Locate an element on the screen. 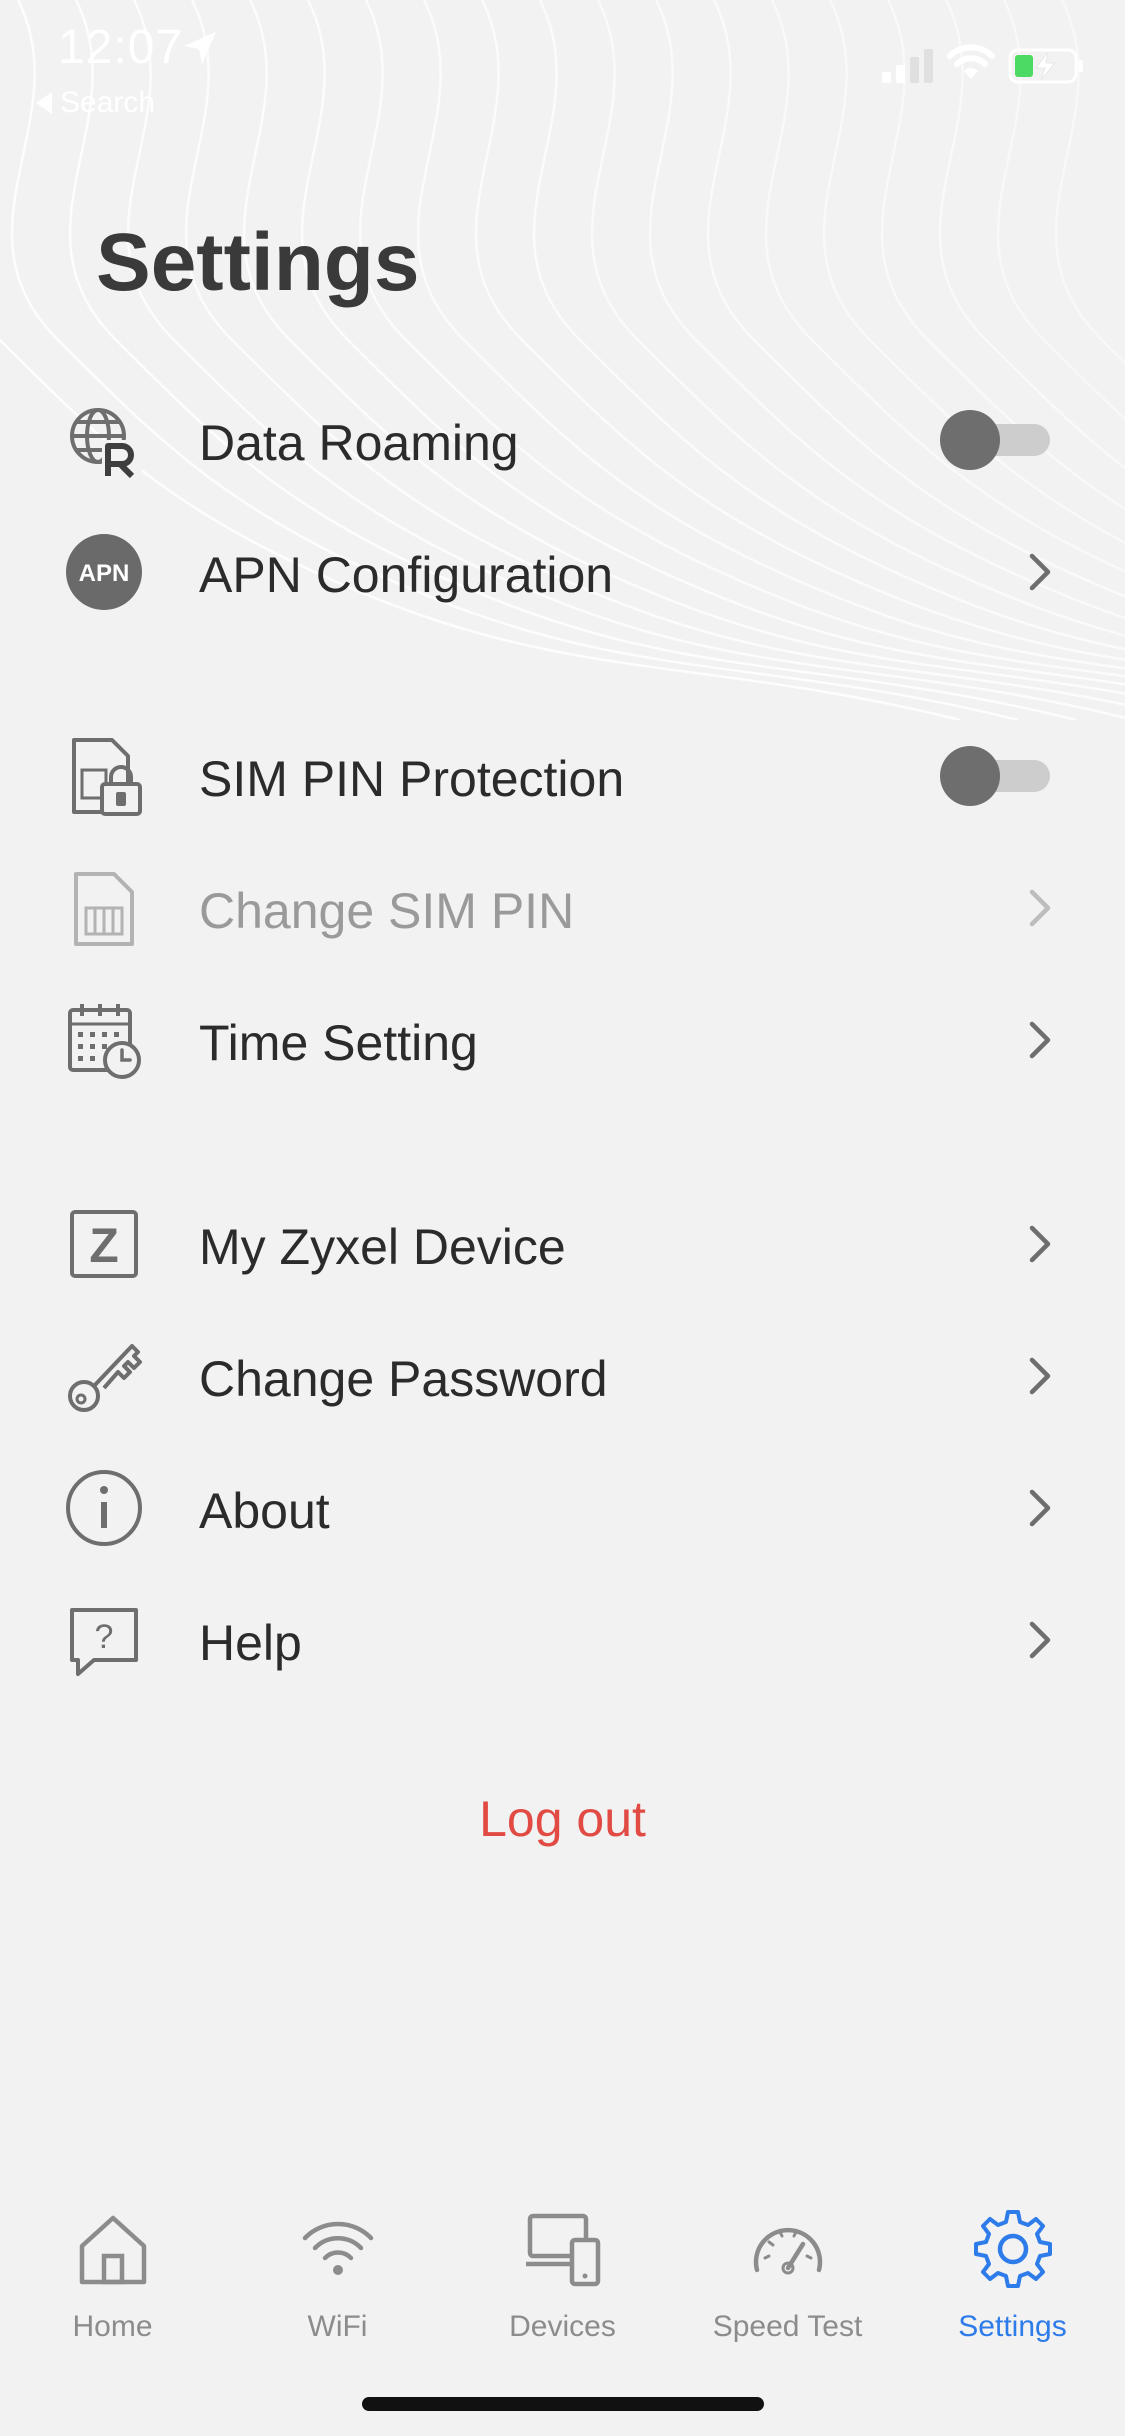  settings-row-label: APN Configuration is located at coordinates (406, 575).